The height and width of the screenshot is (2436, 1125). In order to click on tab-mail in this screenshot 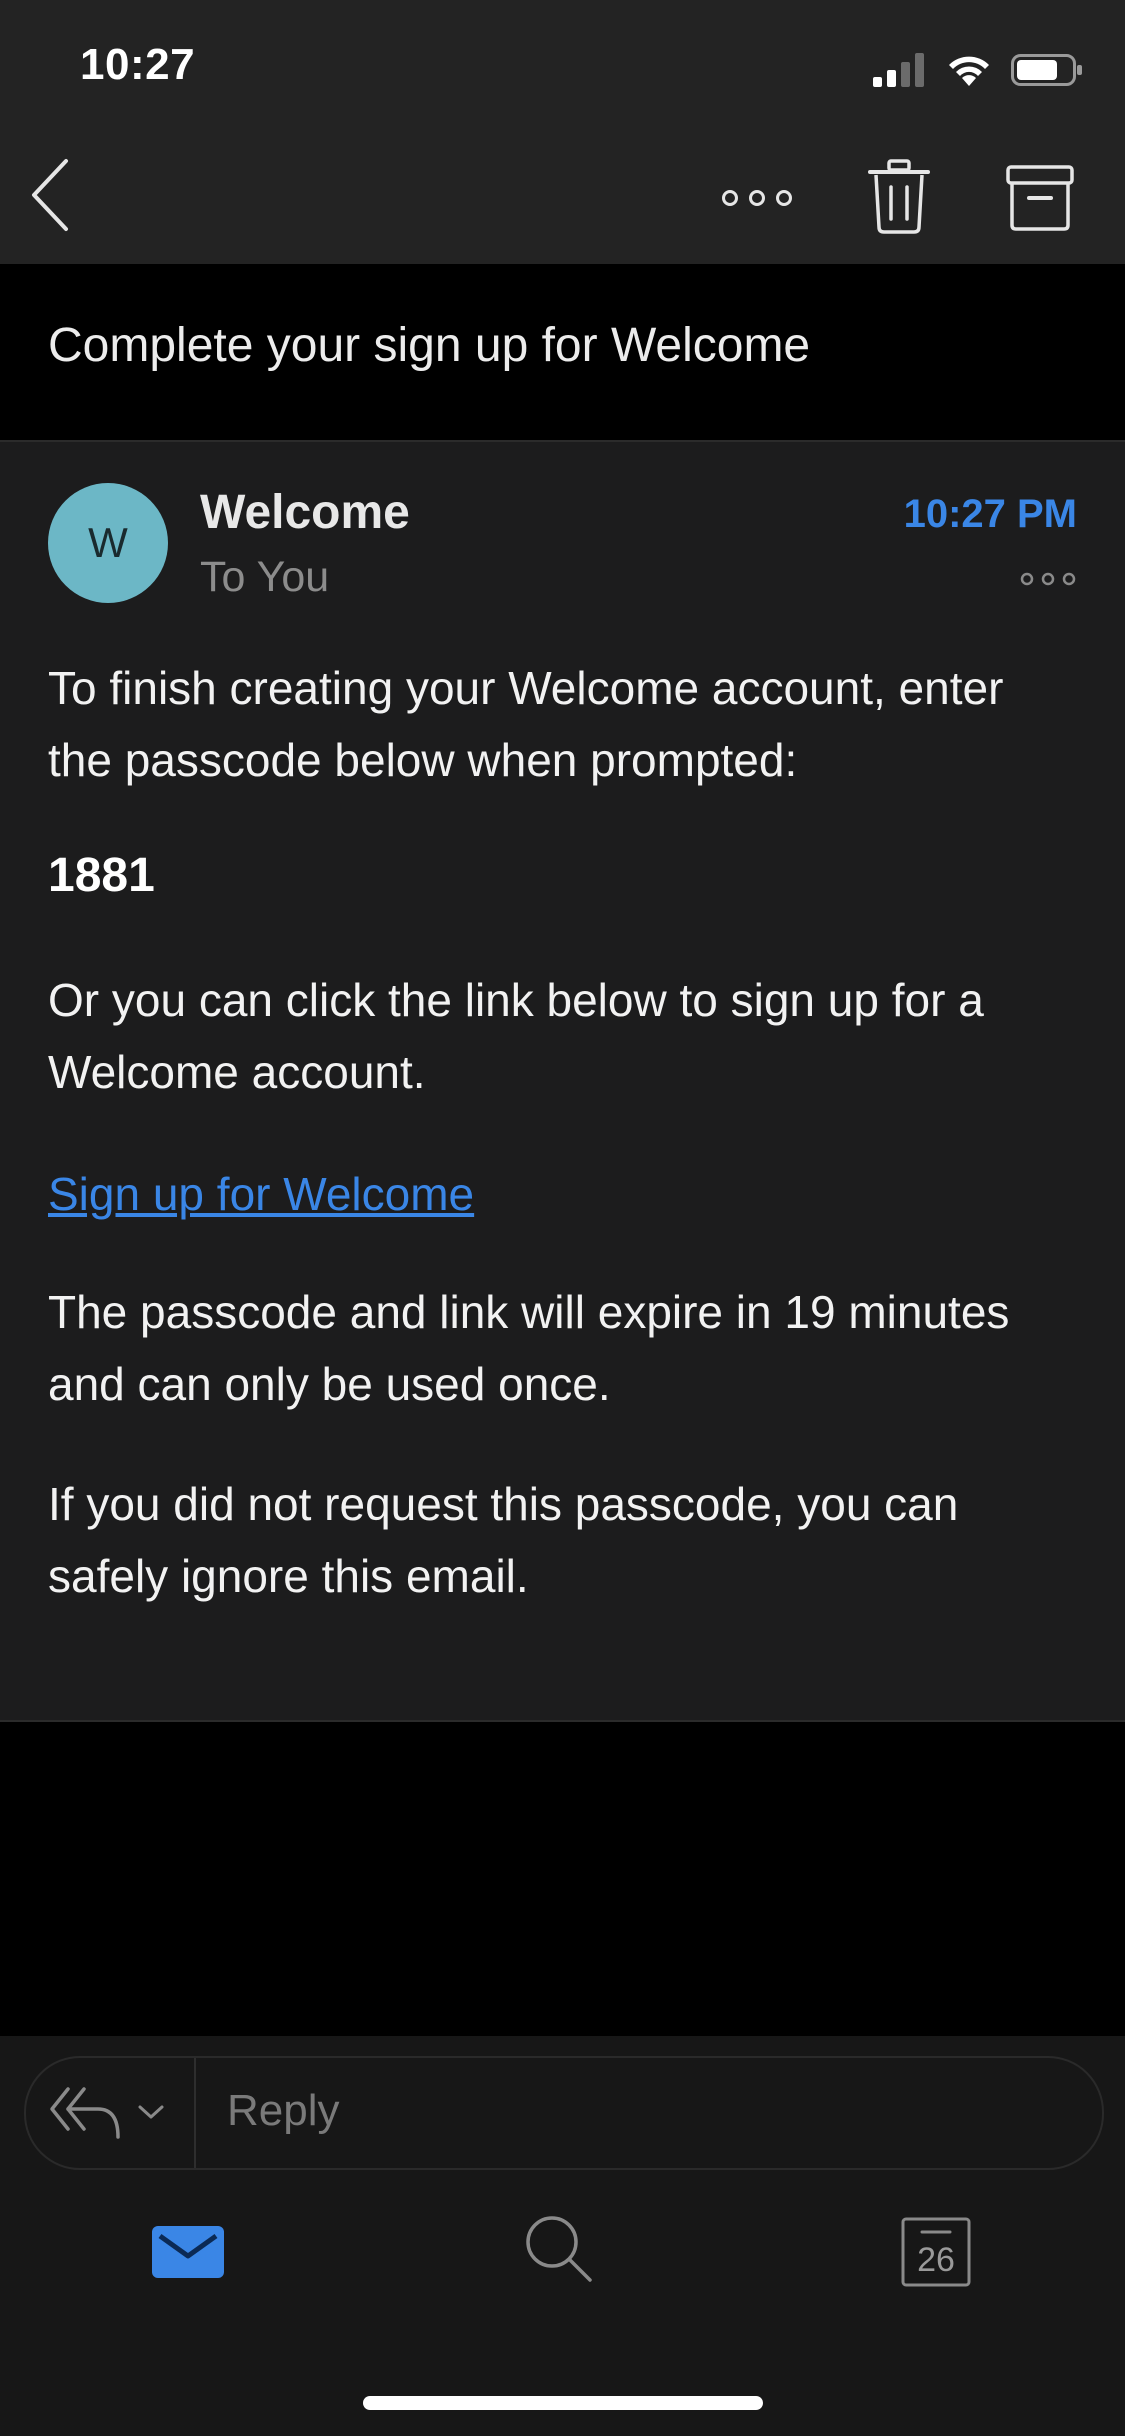, I will do `click(188, 2252)`.